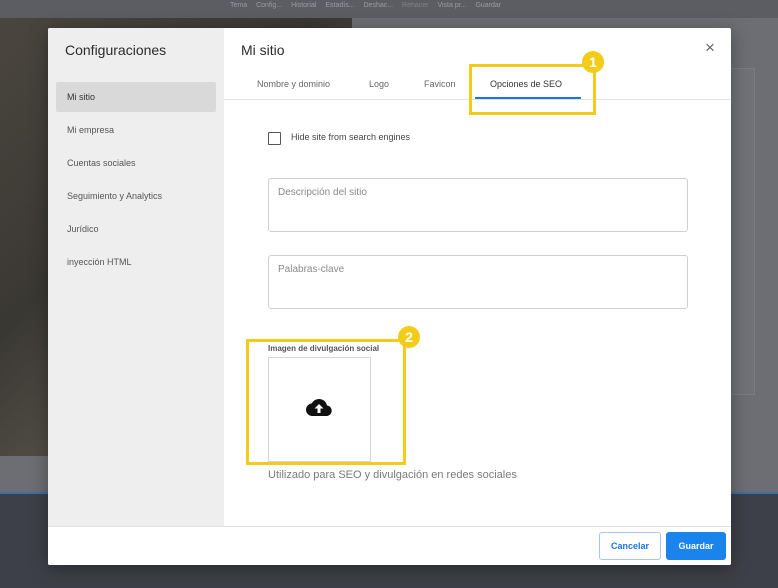 This screenshot has width=778, height=588. Describe the element at coordinates (136, 196) in the screenshot. I see `sidebar-item-seguimiento-analytics: Seguimiento y Analytics` at that location.